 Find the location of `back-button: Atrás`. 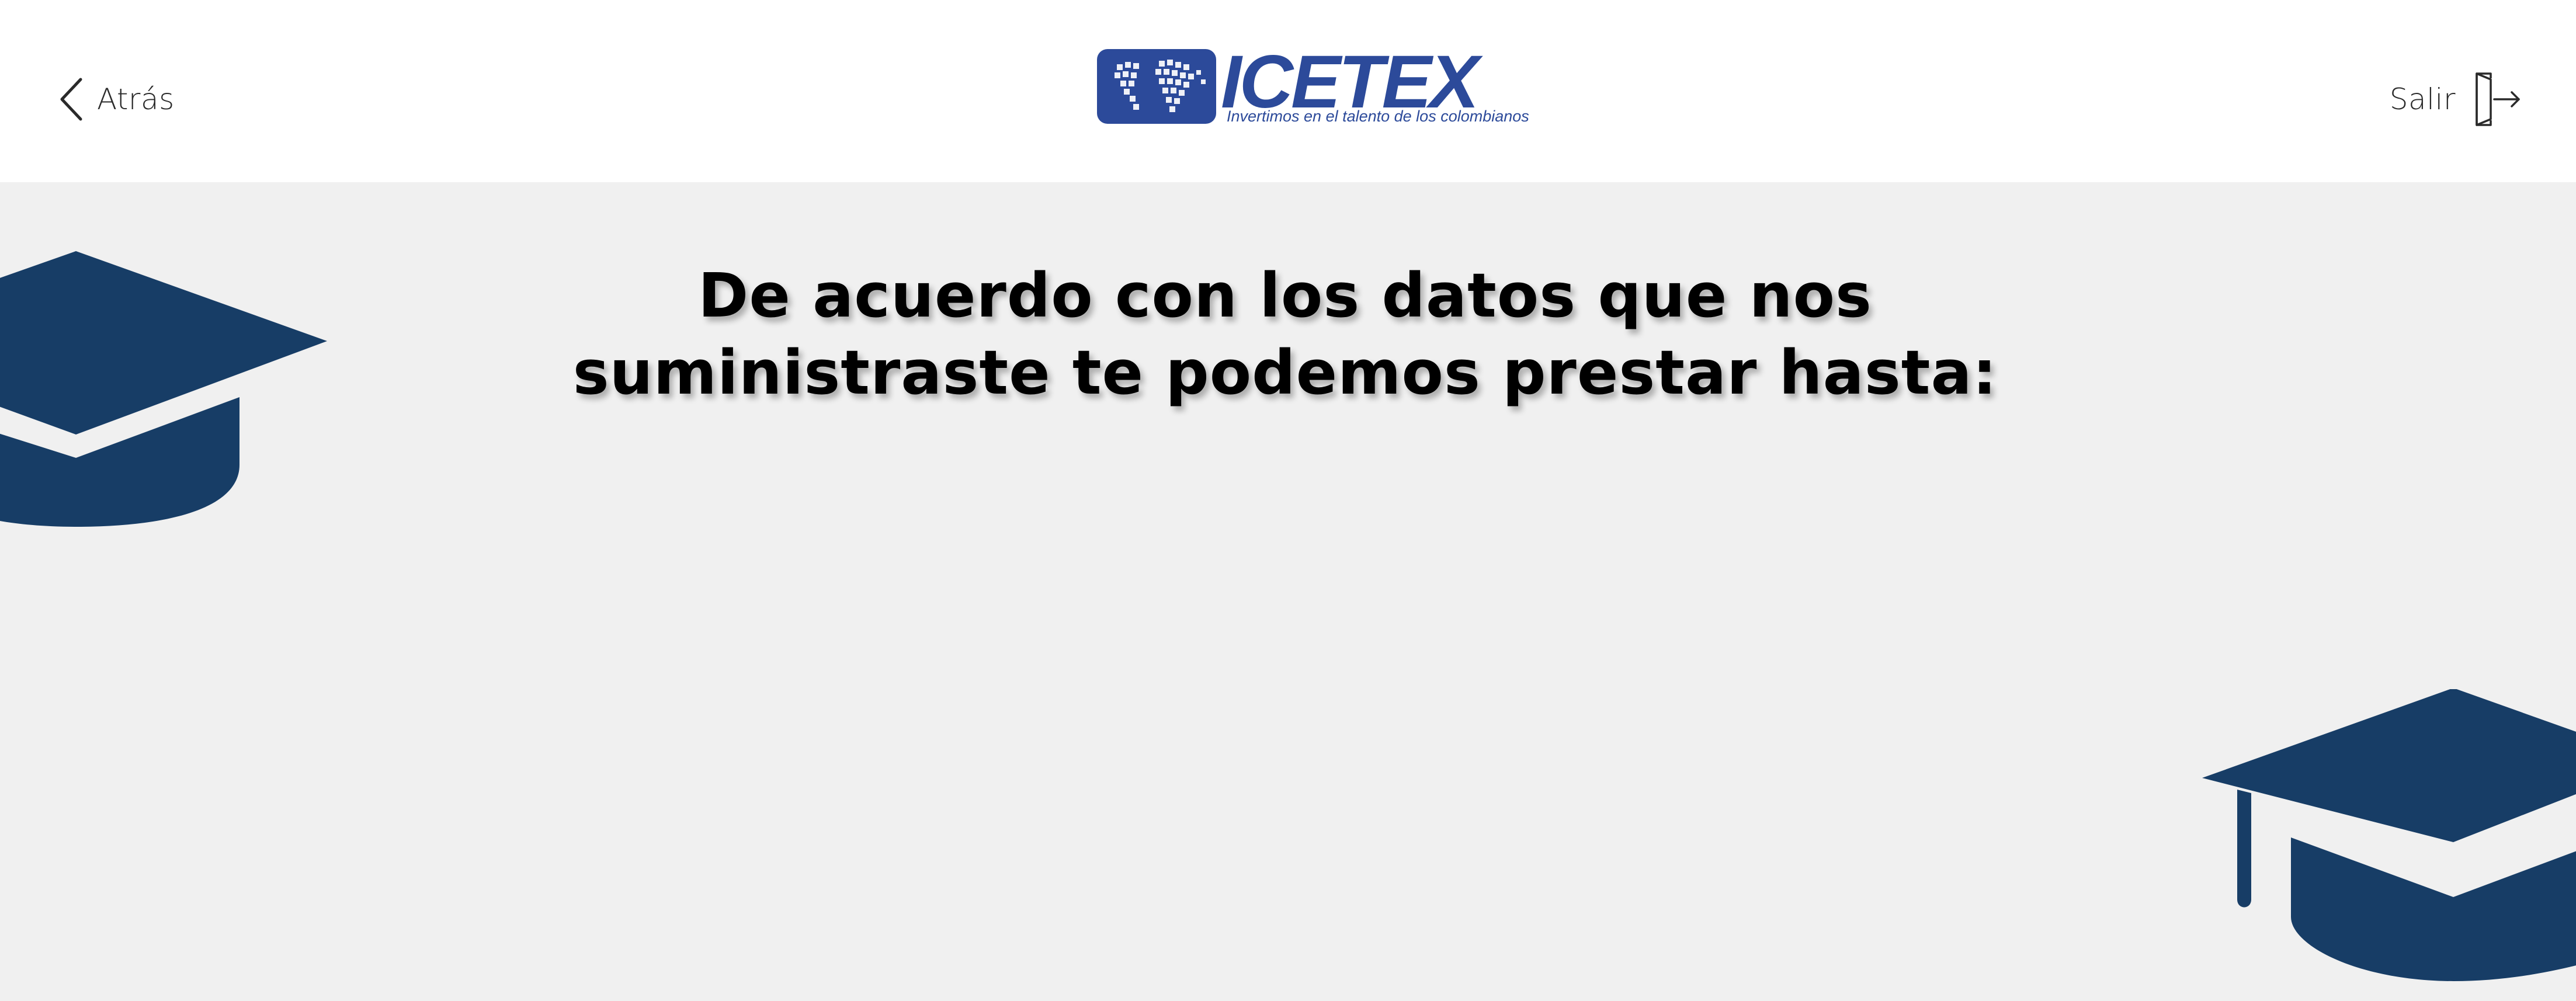

back-button: Atrás is located at coordinates (116, 99).